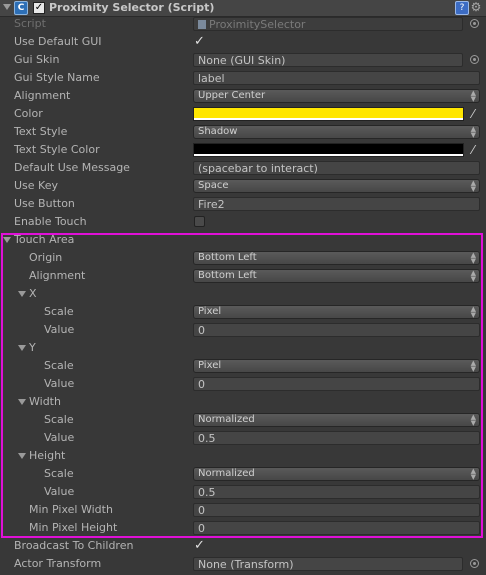 The image size is (486, 575). Describe the element at coordinates (336, 438) in the screenshot. I see `width-value-field: 0.5` at that location.